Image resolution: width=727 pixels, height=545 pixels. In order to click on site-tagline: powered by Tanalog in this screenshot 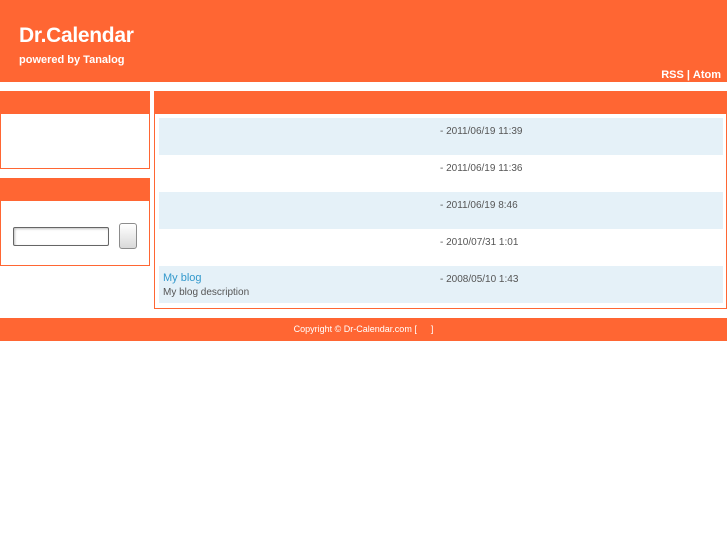, I will do `click(72, 60)`.